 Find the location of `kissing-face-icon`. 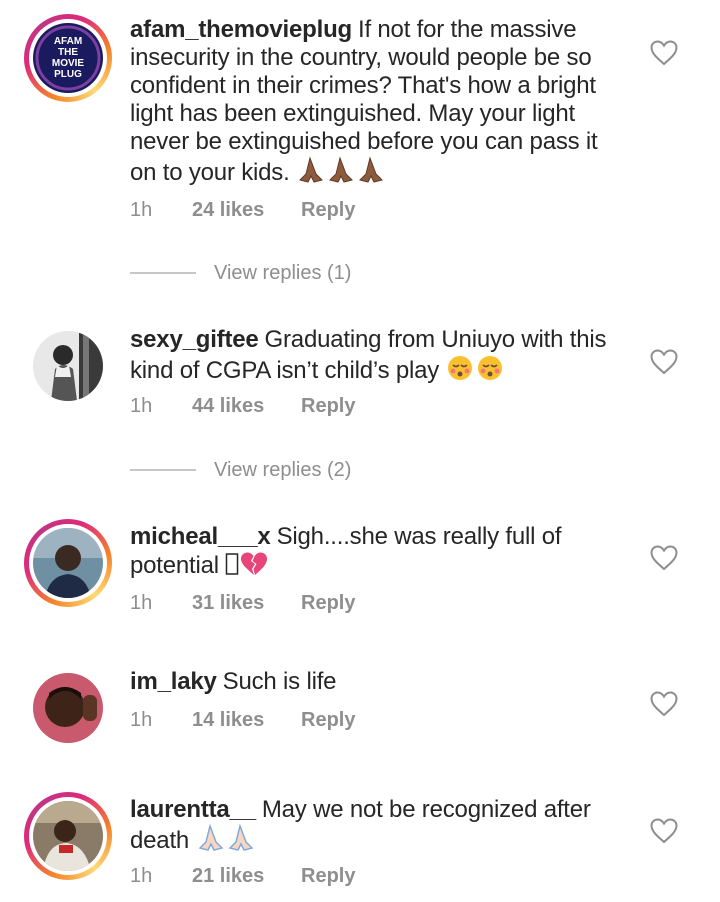

kissing-face-icon is located at coordinates (475, 371).